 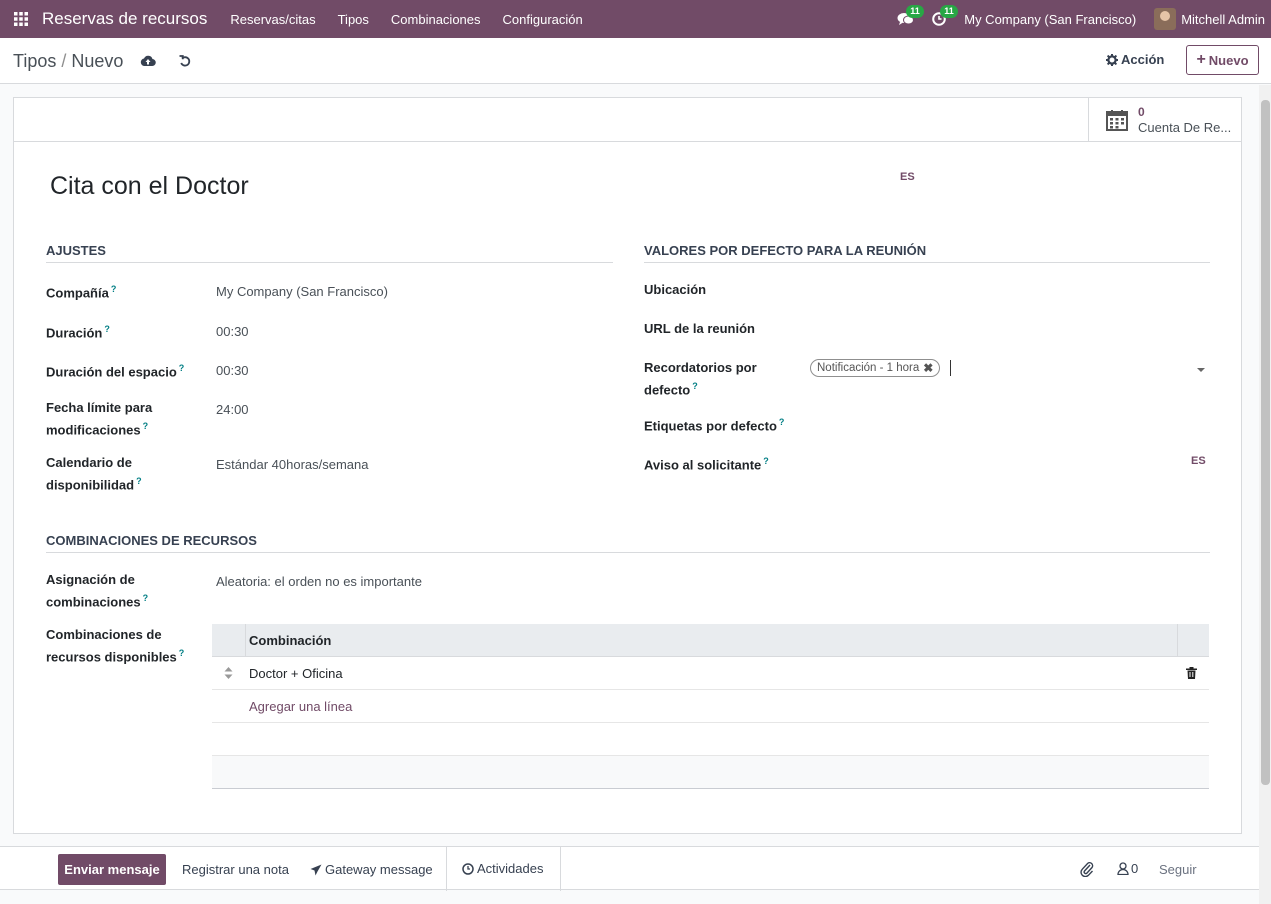 What do you see at coordinates (302, 291) in the screenshot?
I see `company-field: My Company (San Francisco)` at bounding box center [302, 291].